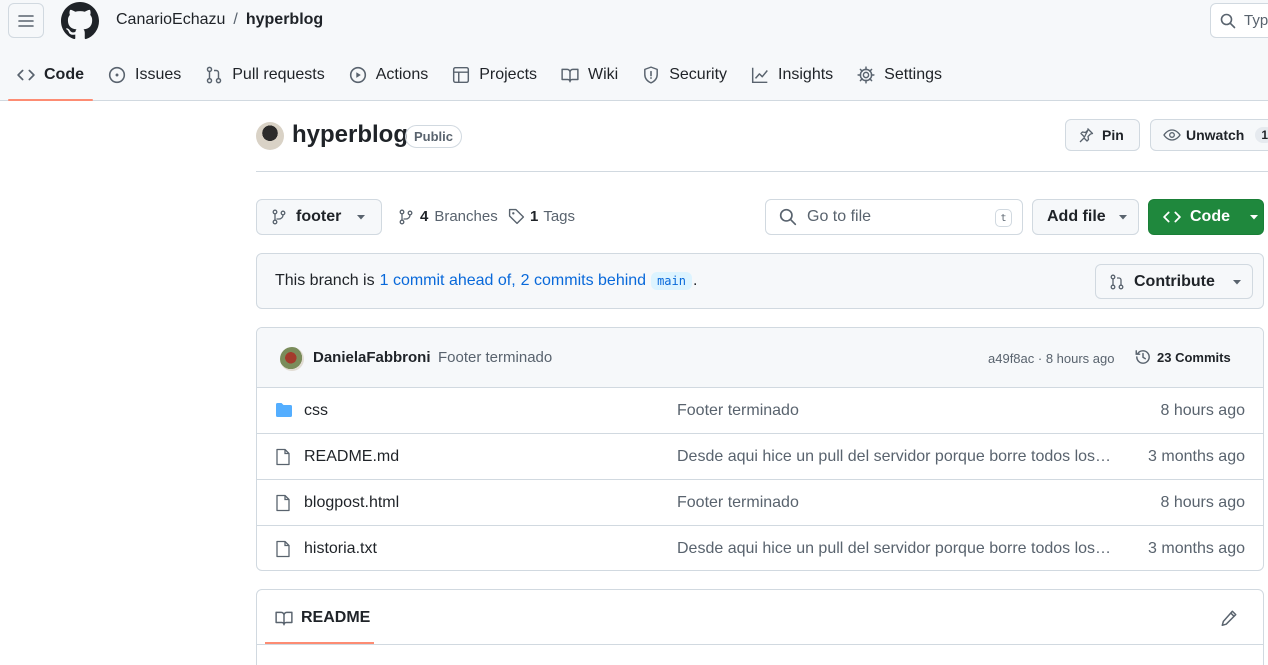 This screenshot has height=665, width=1268. Describe the element at coordinates (322, 618) in the screenshot. I see `readme-tab: README` at that location.